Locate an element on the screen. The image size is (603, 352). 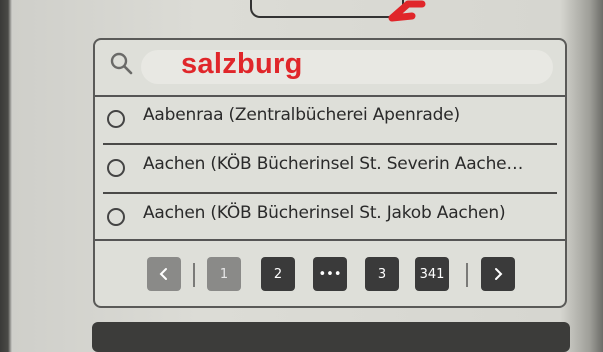
search-query-text: salzburg is located at coordinates (242, 64).